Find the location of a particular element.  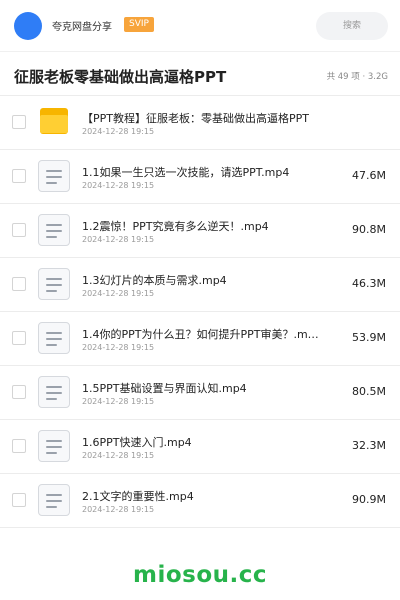

file-size: 90.9M is located at coordinates (369, 499).